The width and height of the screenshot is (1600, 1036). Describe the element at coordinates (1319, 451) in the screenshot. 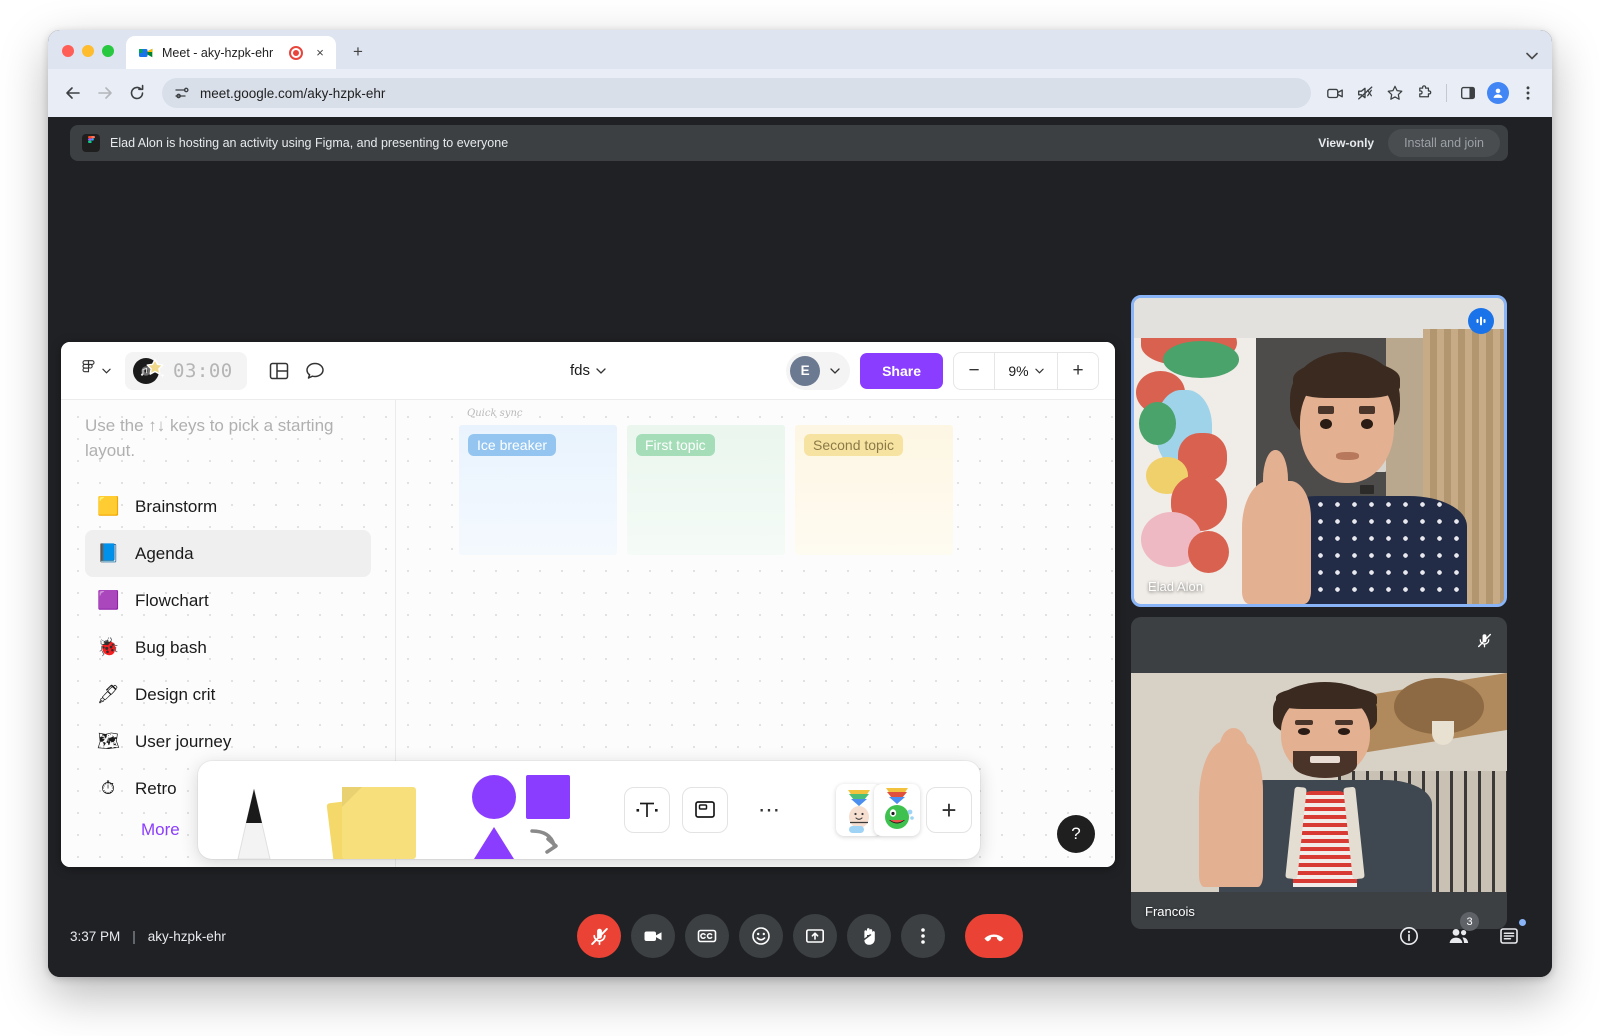

I see `participant-tile-elad-alon: Elad Alon` at that location.